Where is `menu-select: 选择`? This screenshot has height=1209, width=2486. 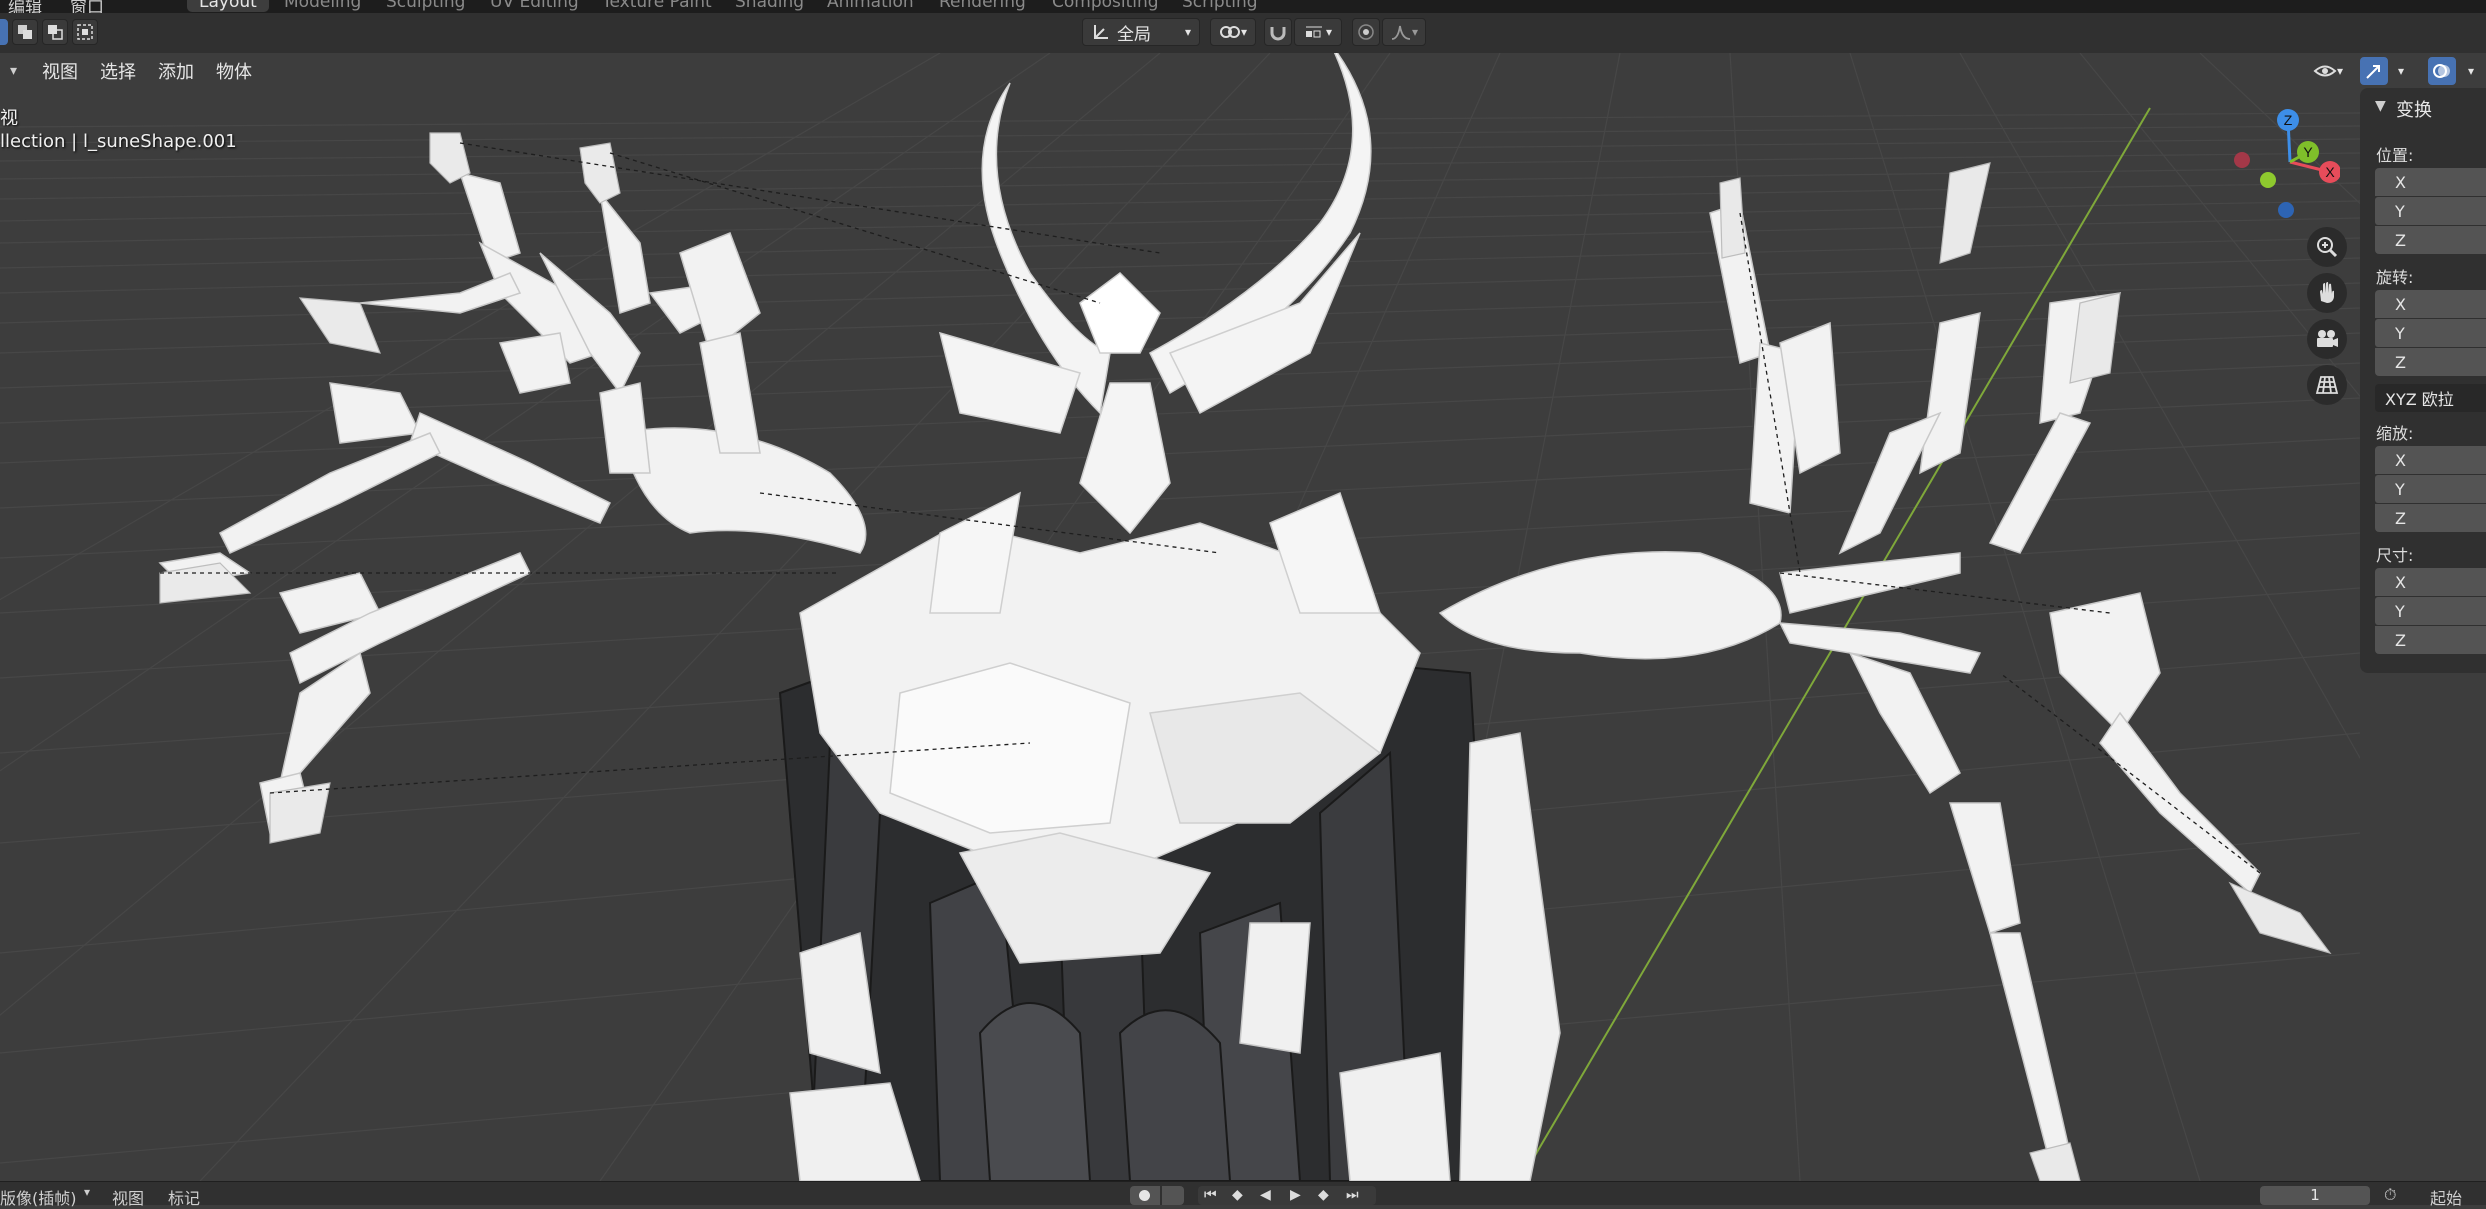 menu-select: 选择 is located at coordinates (118, 71).